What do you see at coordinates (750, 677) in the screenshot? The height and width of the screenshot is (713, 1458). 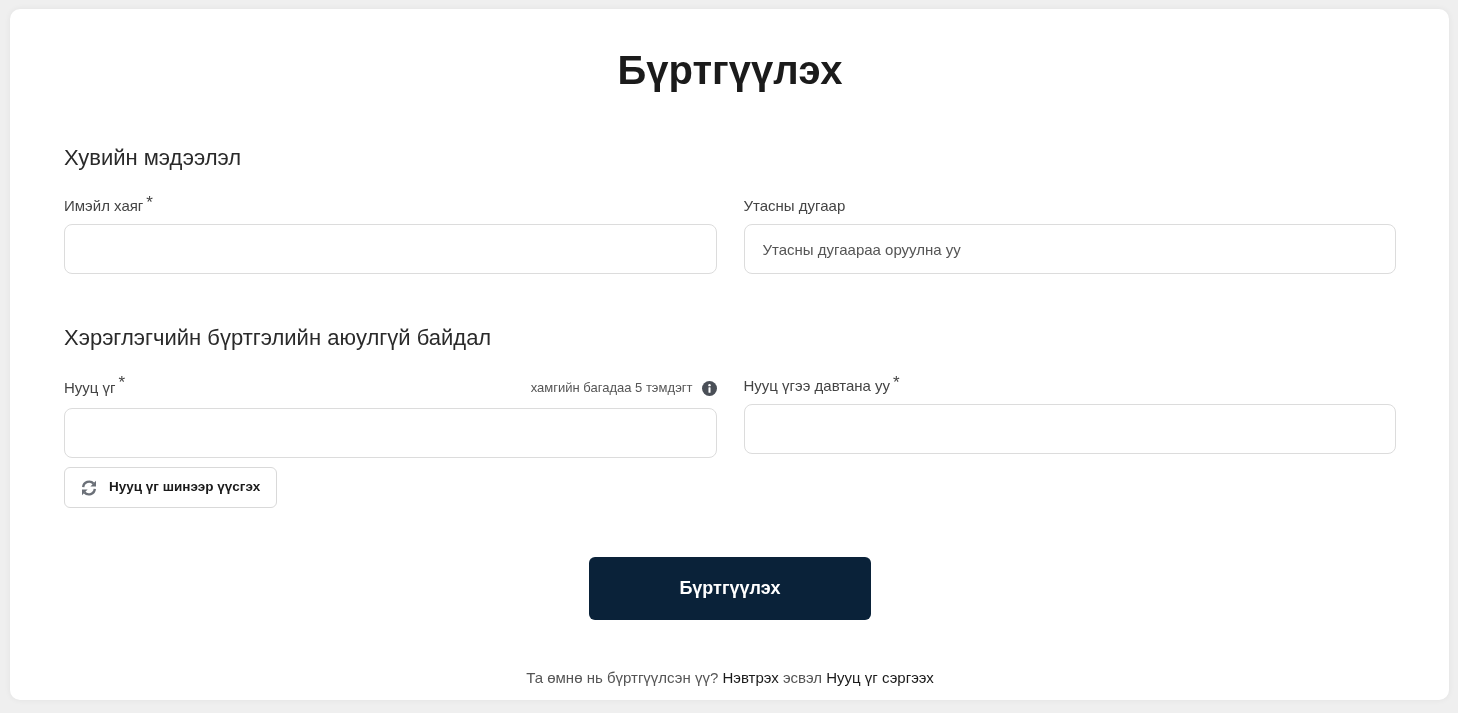 I see `login-link: Нэвтрэх` at bounding box center [750, 677].